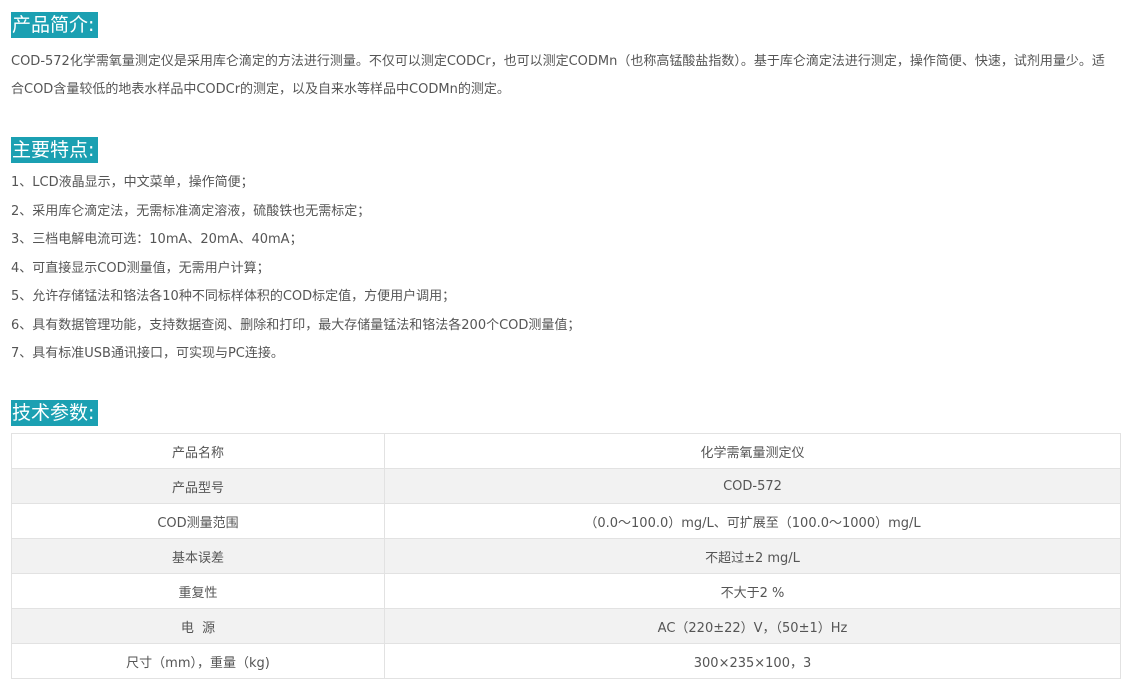 The height and width of the screenshot is (683, 1129). Describe the element at coordinates (198, 556) in the screenshot. I see `spec-name-cell: 基本误差` at that location.